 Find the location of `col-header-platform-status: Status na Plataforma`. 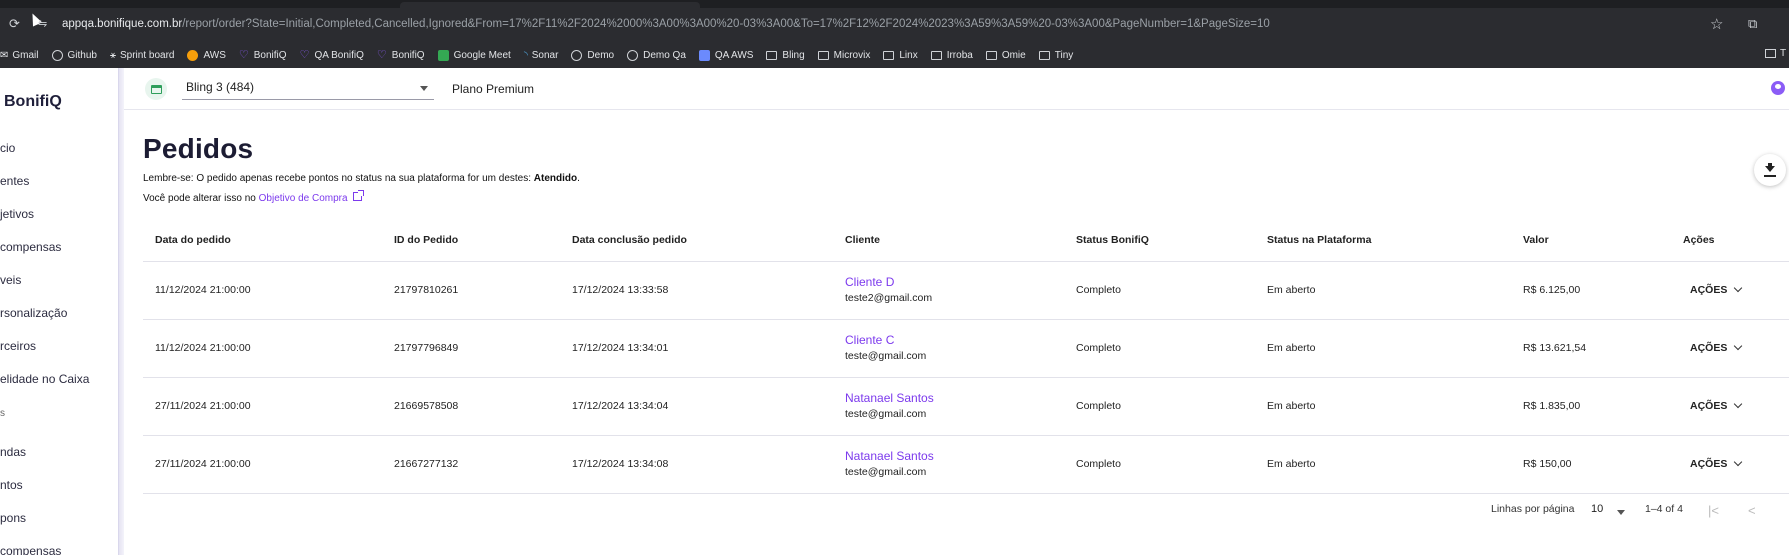

col-header-platform-status: Status na Plataforma is located at coordinates (1319, 240).